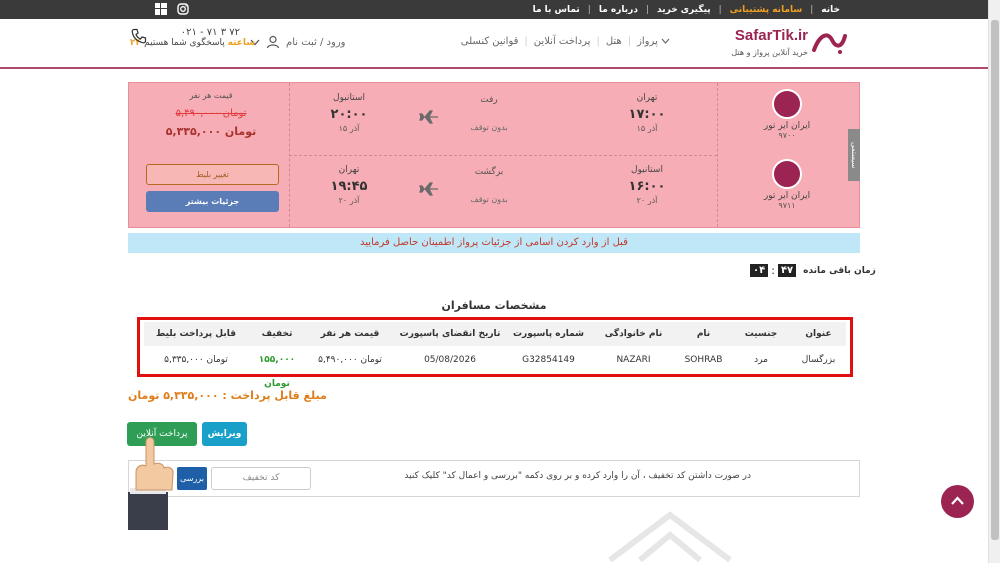  Describe the element at coordinates (196, 360) in the screenshot. I see `table-cell: ۵,۳۳۵,۰۰۰ تومان` at that location.